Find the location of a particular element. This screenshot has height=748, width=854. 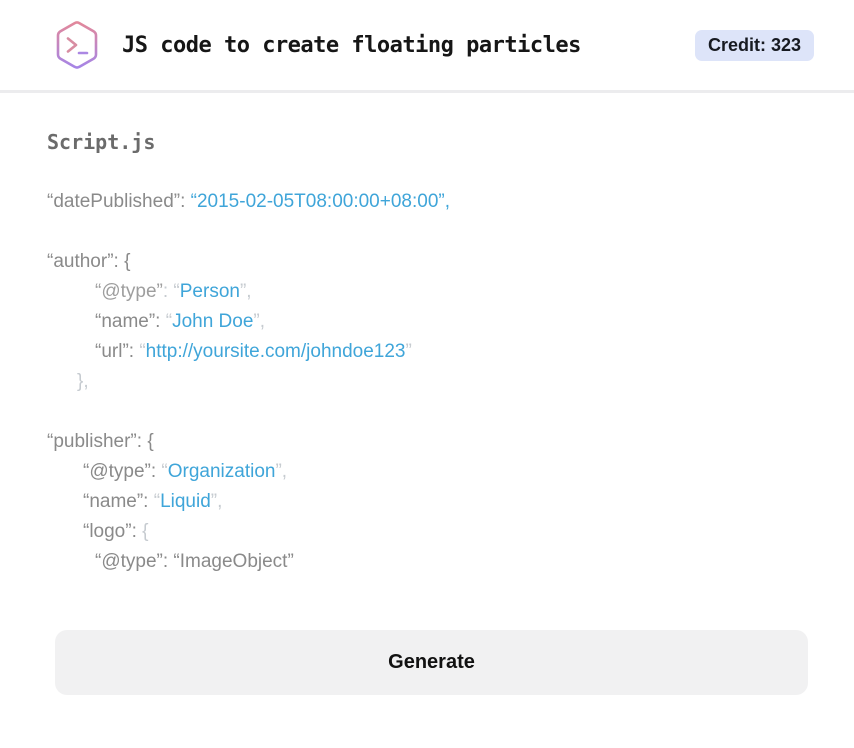

code-line: “author”: { is located at coordinates (450, 262).